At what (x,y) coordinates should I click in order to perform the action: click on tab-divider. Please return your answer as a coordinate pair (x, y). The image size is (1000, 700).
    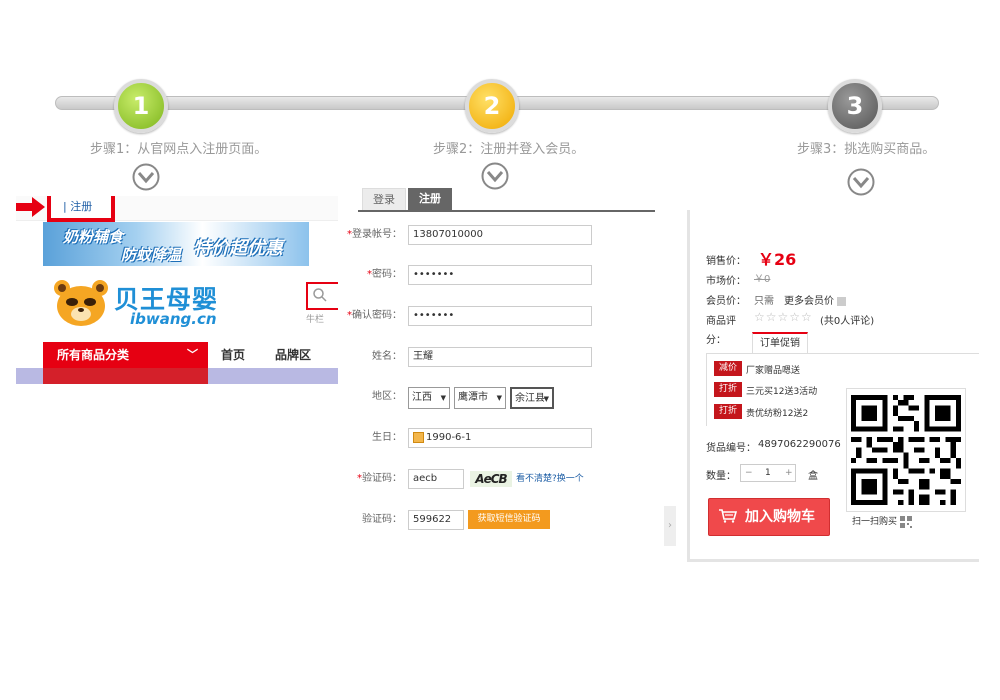
    Looking at the image, I should click on (506, 211).